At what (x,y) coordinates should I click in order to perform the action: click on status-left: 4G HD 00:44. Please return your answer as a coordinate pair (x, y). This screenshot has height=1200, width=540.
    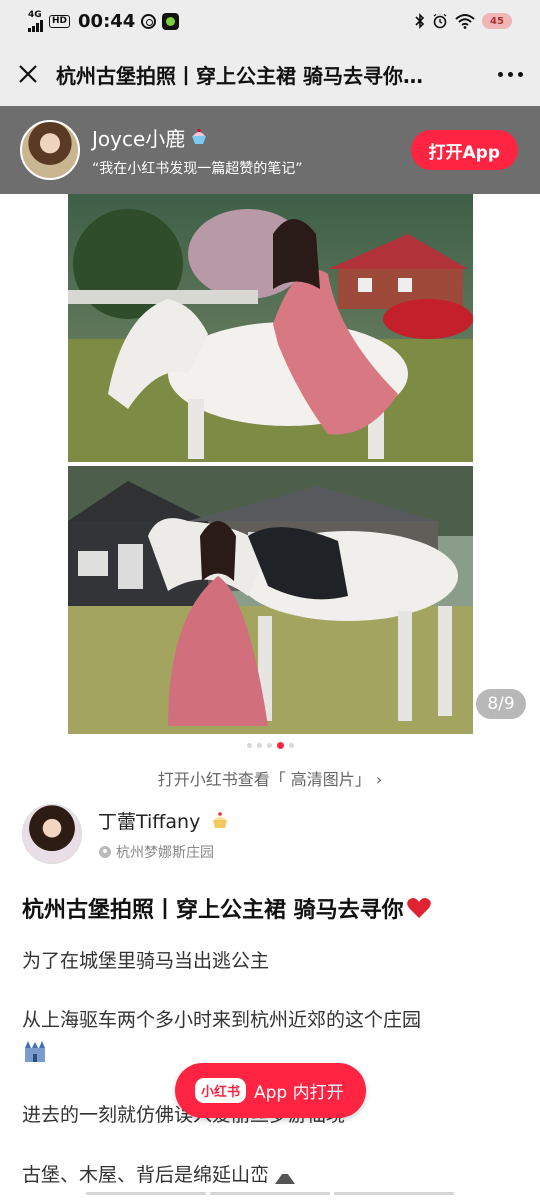
    Looking at the image, I should click on (104, 20).